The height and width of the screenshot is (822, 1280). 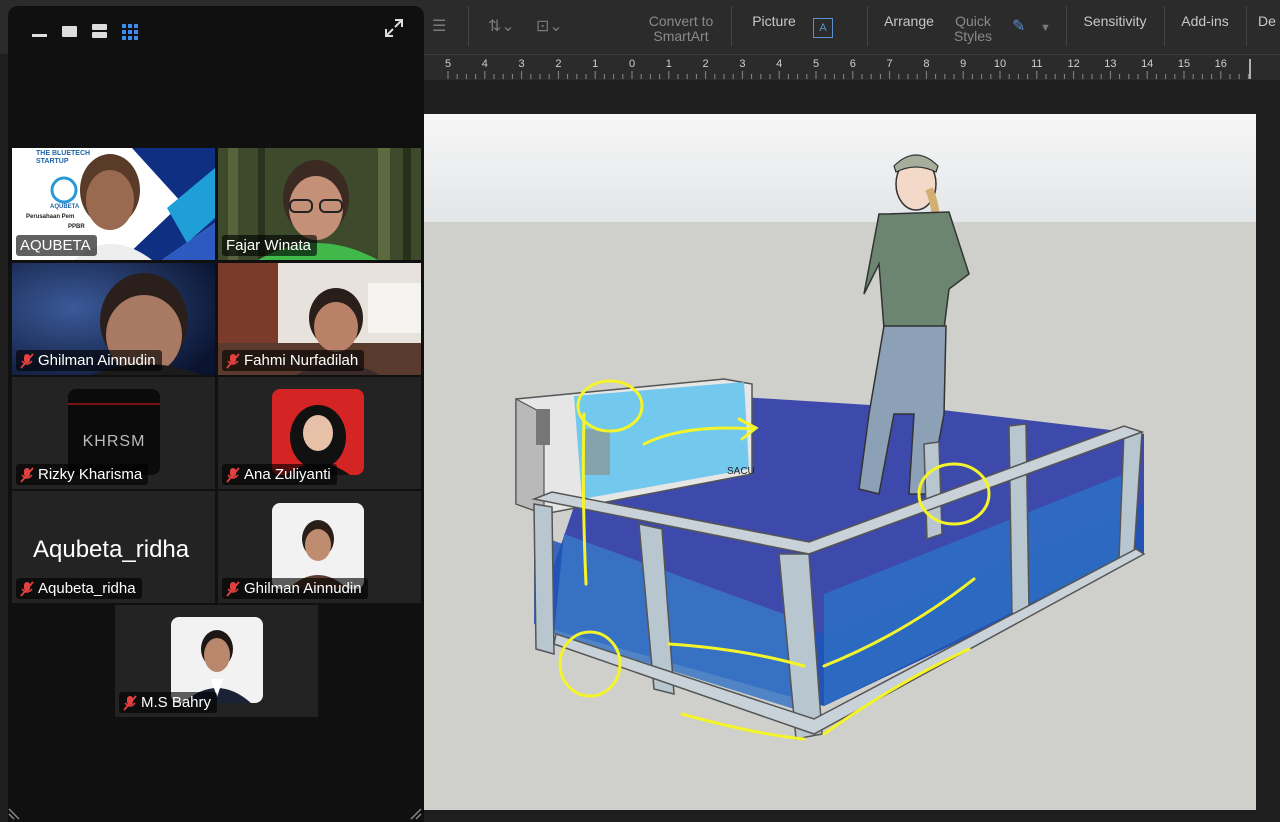 I want to click on ruler-tick-label: 9, so click(x=963, y=64).